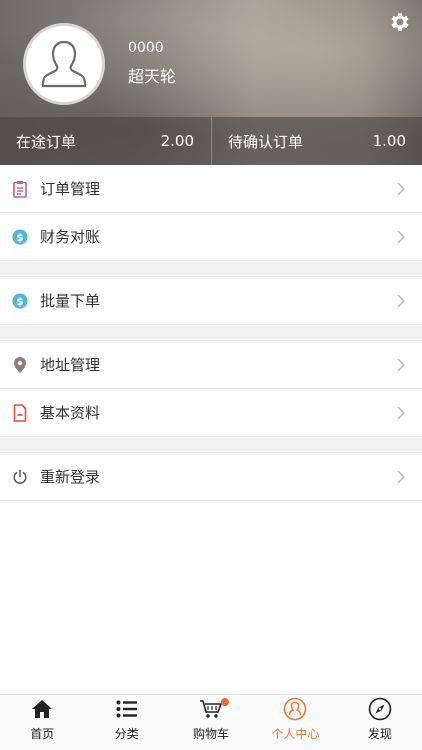 This screenshot has height=750, width=422. I want to click on user-name: 超天轮, so click(152, 76).